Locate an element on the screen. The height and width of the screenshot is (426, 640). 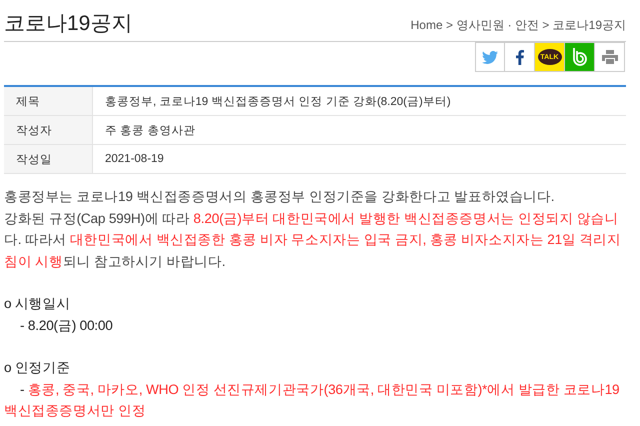
label-cell: 작성일 is located at coordinates (48, 159).